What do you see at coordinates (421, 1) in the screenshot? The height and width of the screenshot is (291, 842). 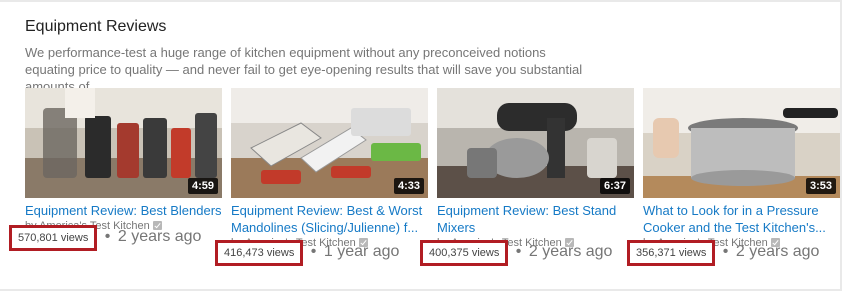 I see `top-divider` at bounding box center [421, 1].